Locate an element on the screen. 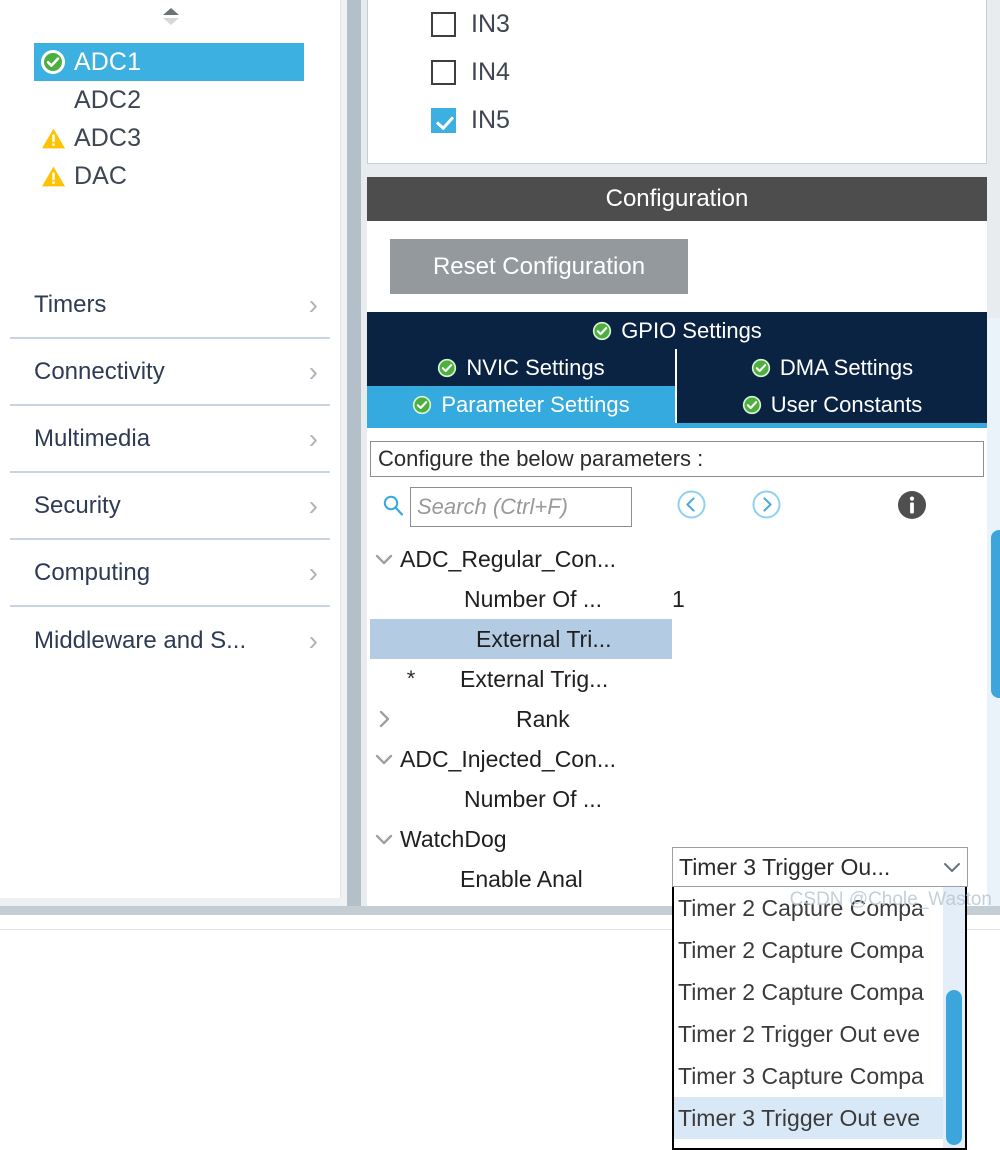 This screenshot has width=1000, height=1150. parameter-panel-scrollbar is located at coordinates (993, 612).